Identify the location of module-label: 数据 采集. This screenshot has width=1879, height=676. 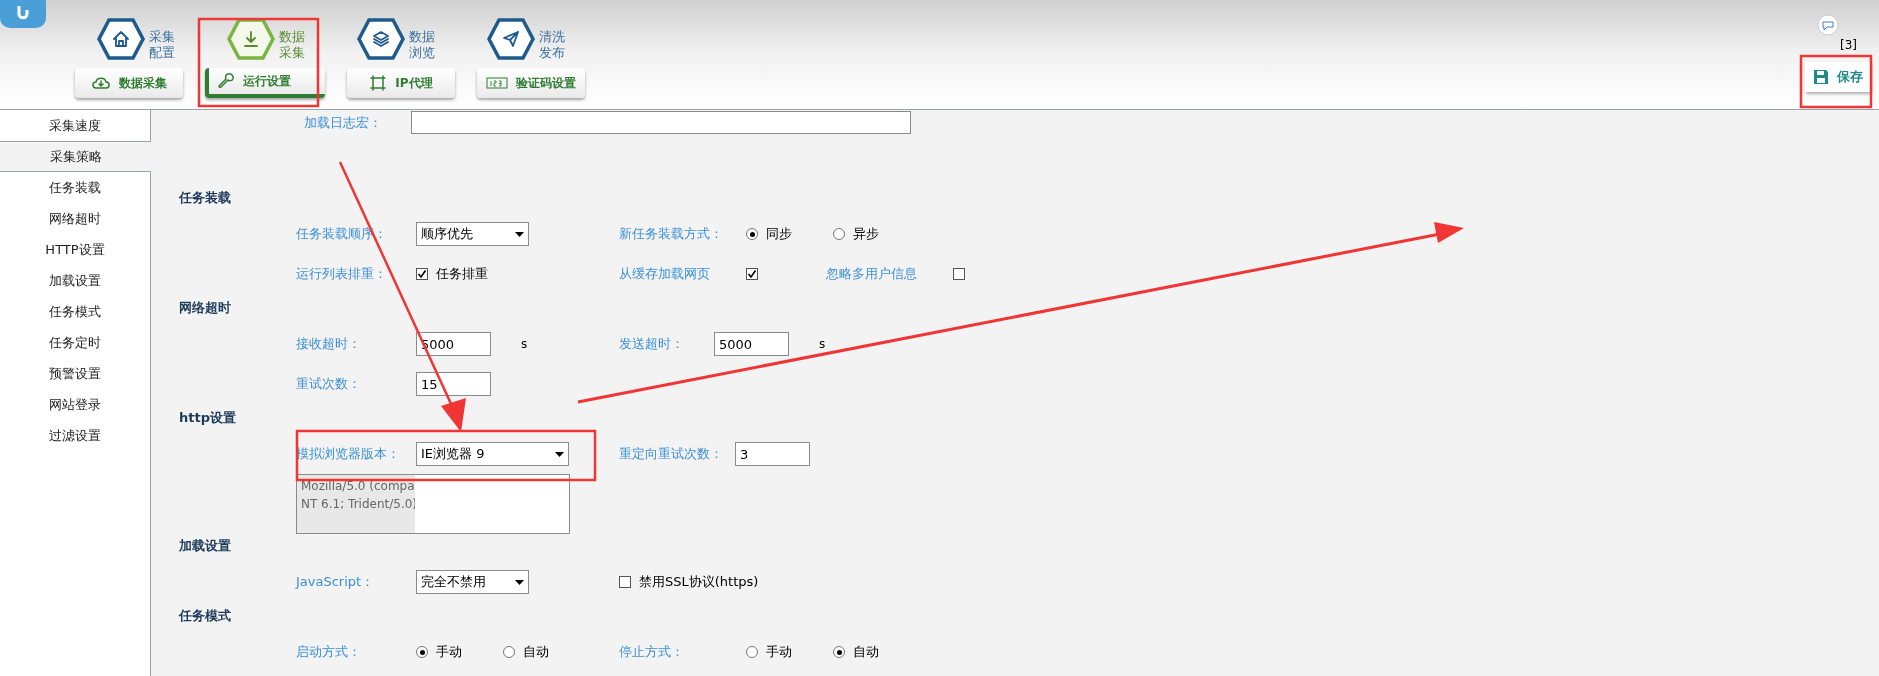
(292, 45).